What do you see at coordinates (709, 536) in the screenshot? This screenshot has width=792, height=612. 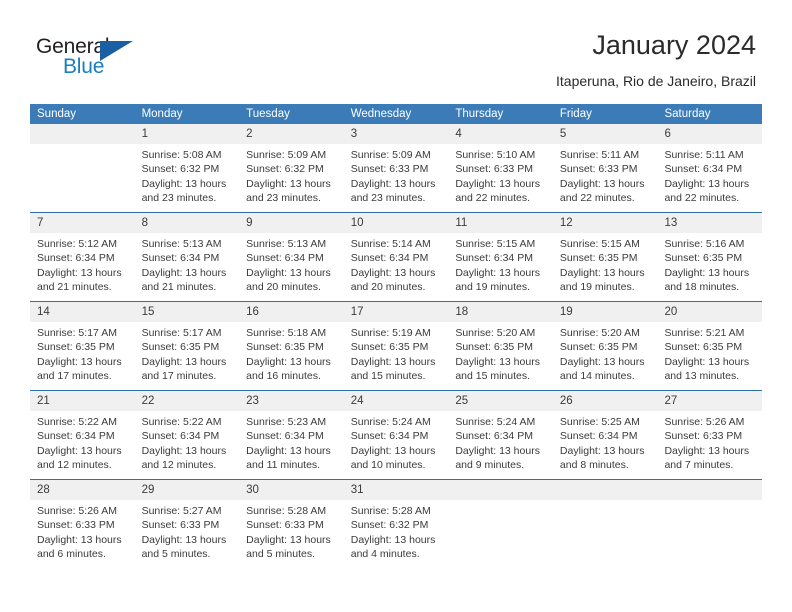 I see `day-cell-empty` at bounding box center [709, 536].